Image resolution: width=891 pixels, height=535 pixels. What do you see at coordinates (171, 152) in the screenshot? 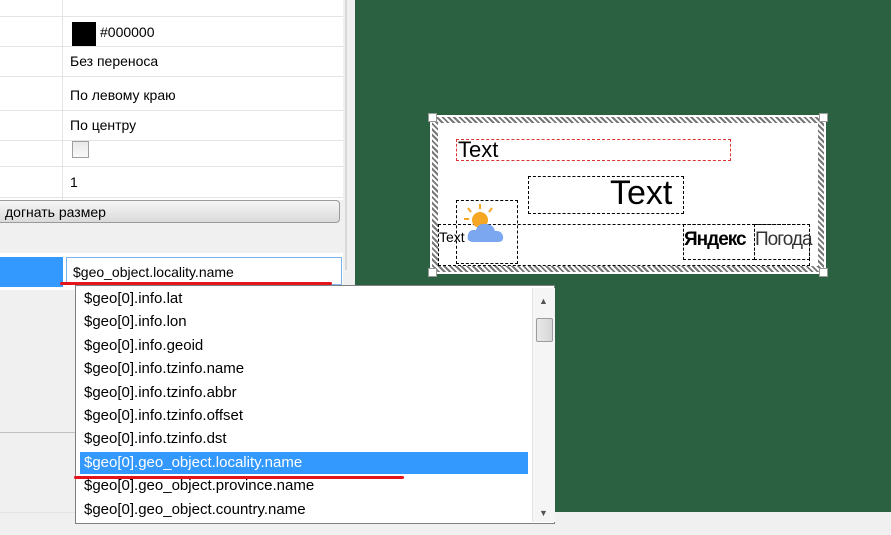
I see `property-row-checkbox` at bounding box center [171, 152].